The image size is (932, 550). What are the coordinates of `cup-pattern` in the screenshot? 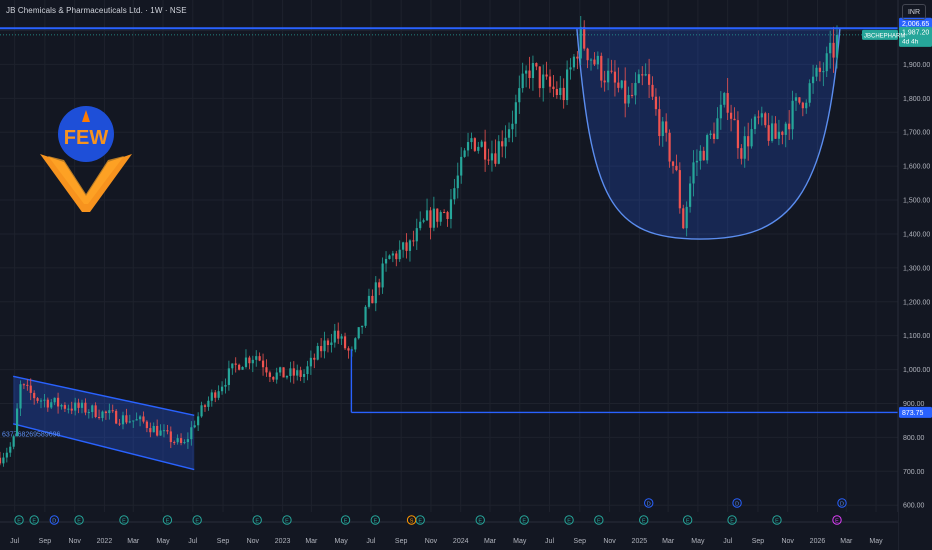 It's located at (708, 134).